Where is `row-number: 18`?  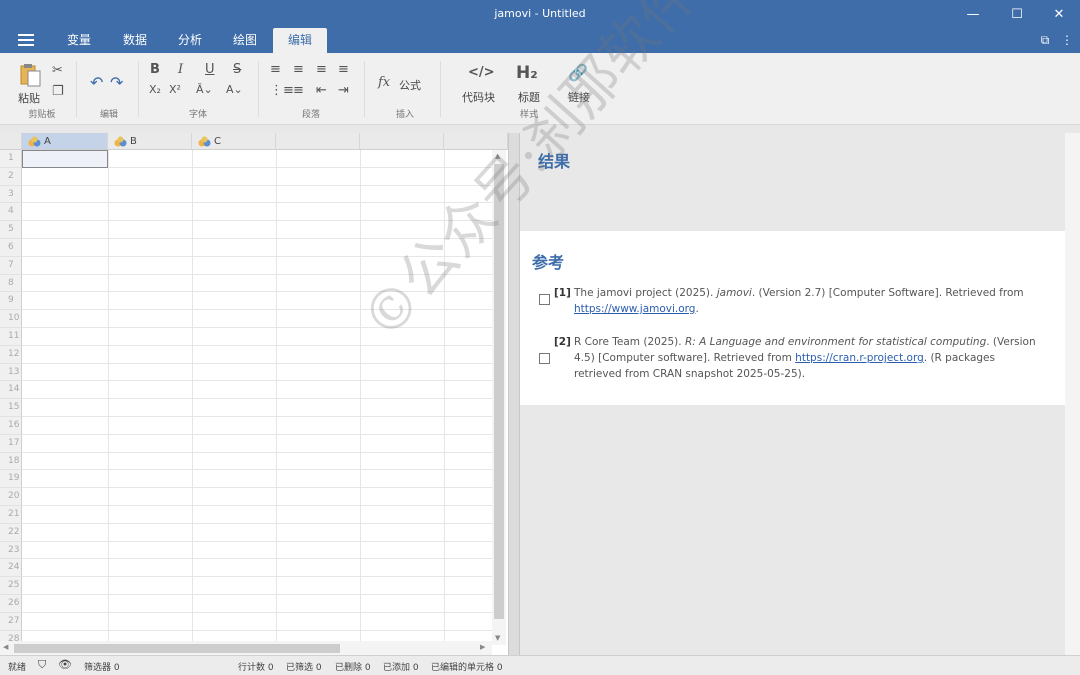 row-number: 18 is located at coordinates (11, 461).